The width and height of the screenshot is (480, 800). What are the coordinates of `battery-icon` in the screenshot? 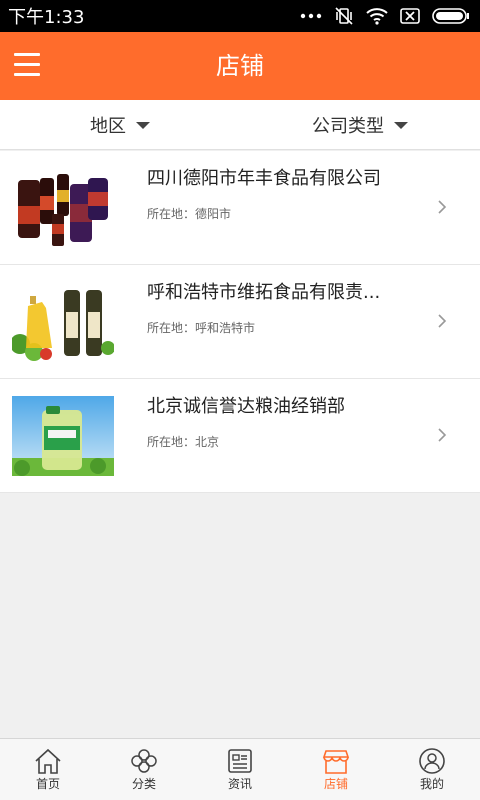 It's located at (450, 16).